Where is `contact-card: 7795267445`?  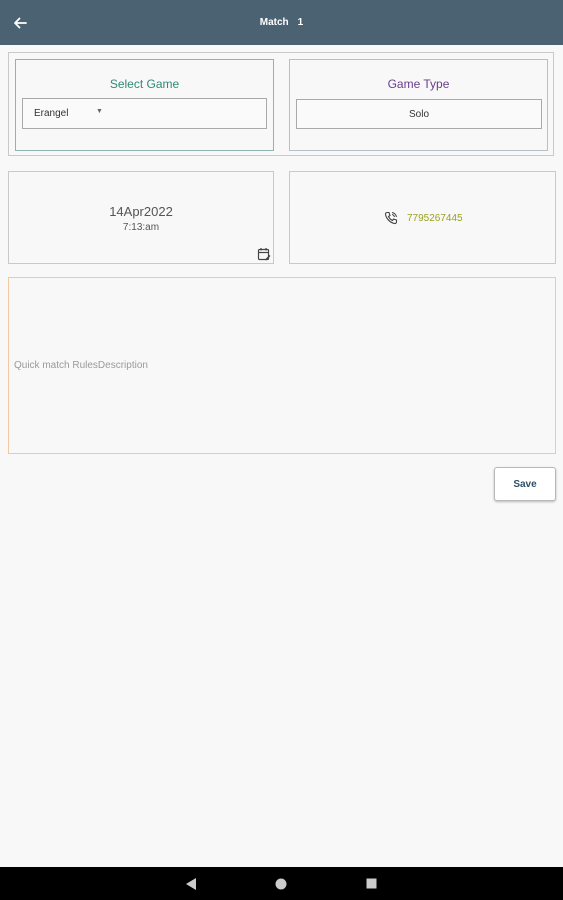 contact-card: 7795267445 is located at coordinates (422, 217).